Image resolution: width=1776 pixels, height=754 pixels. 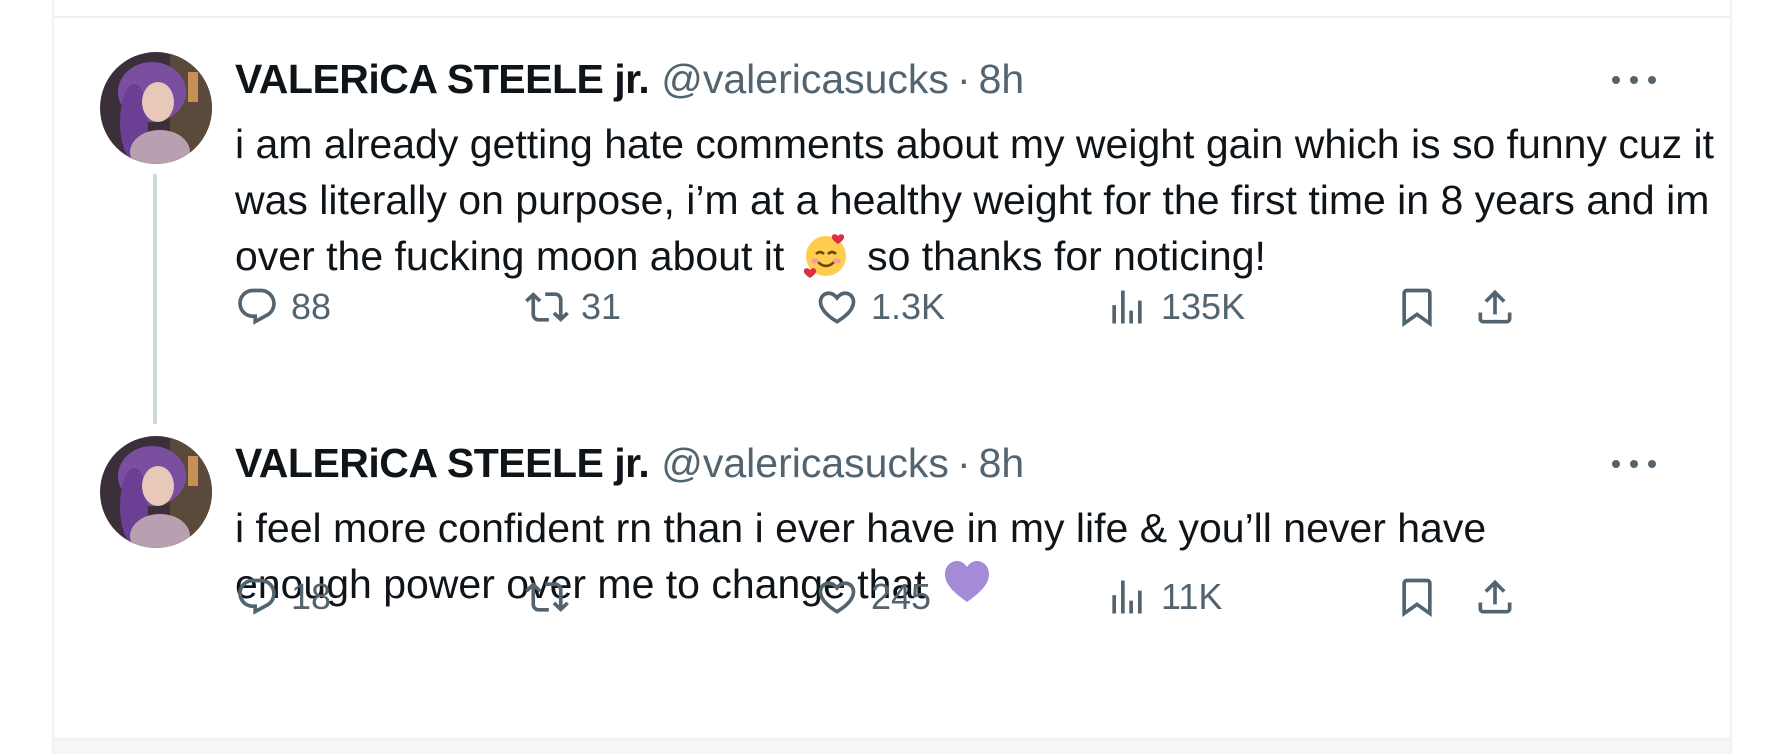 What do you see at coordinates (311, 596) in the screenshot?
I see `reply-count: 18` at bounding box center [311, 596].